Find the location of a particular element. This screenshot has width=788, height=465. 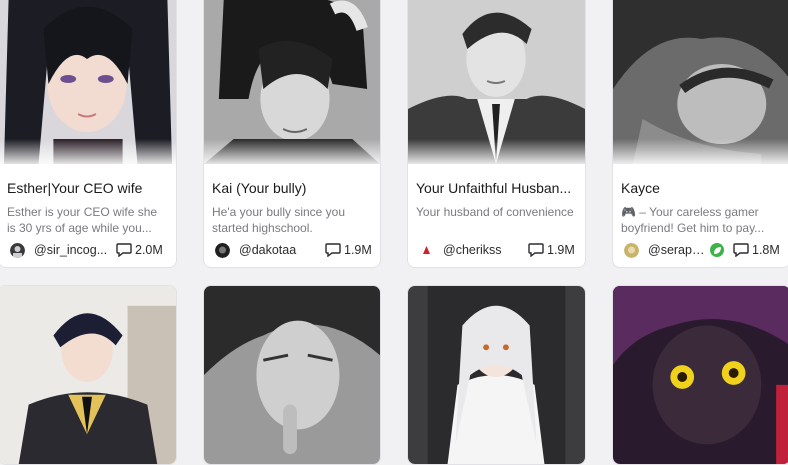

chat-count: 1.8M is located at coordinates (756, 250).